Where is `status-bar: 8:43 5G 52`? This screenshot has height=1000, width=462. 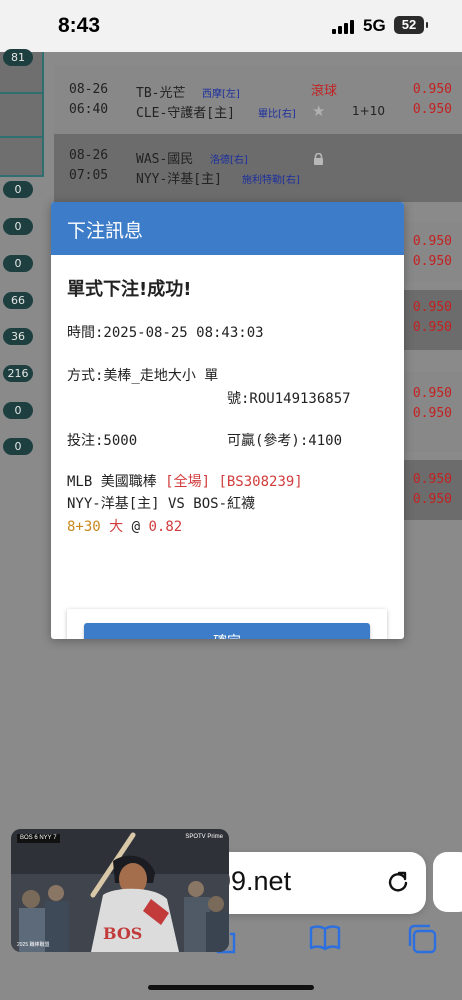
status-bar: 8:43 5G 52 is located at coordinates (231, 26).